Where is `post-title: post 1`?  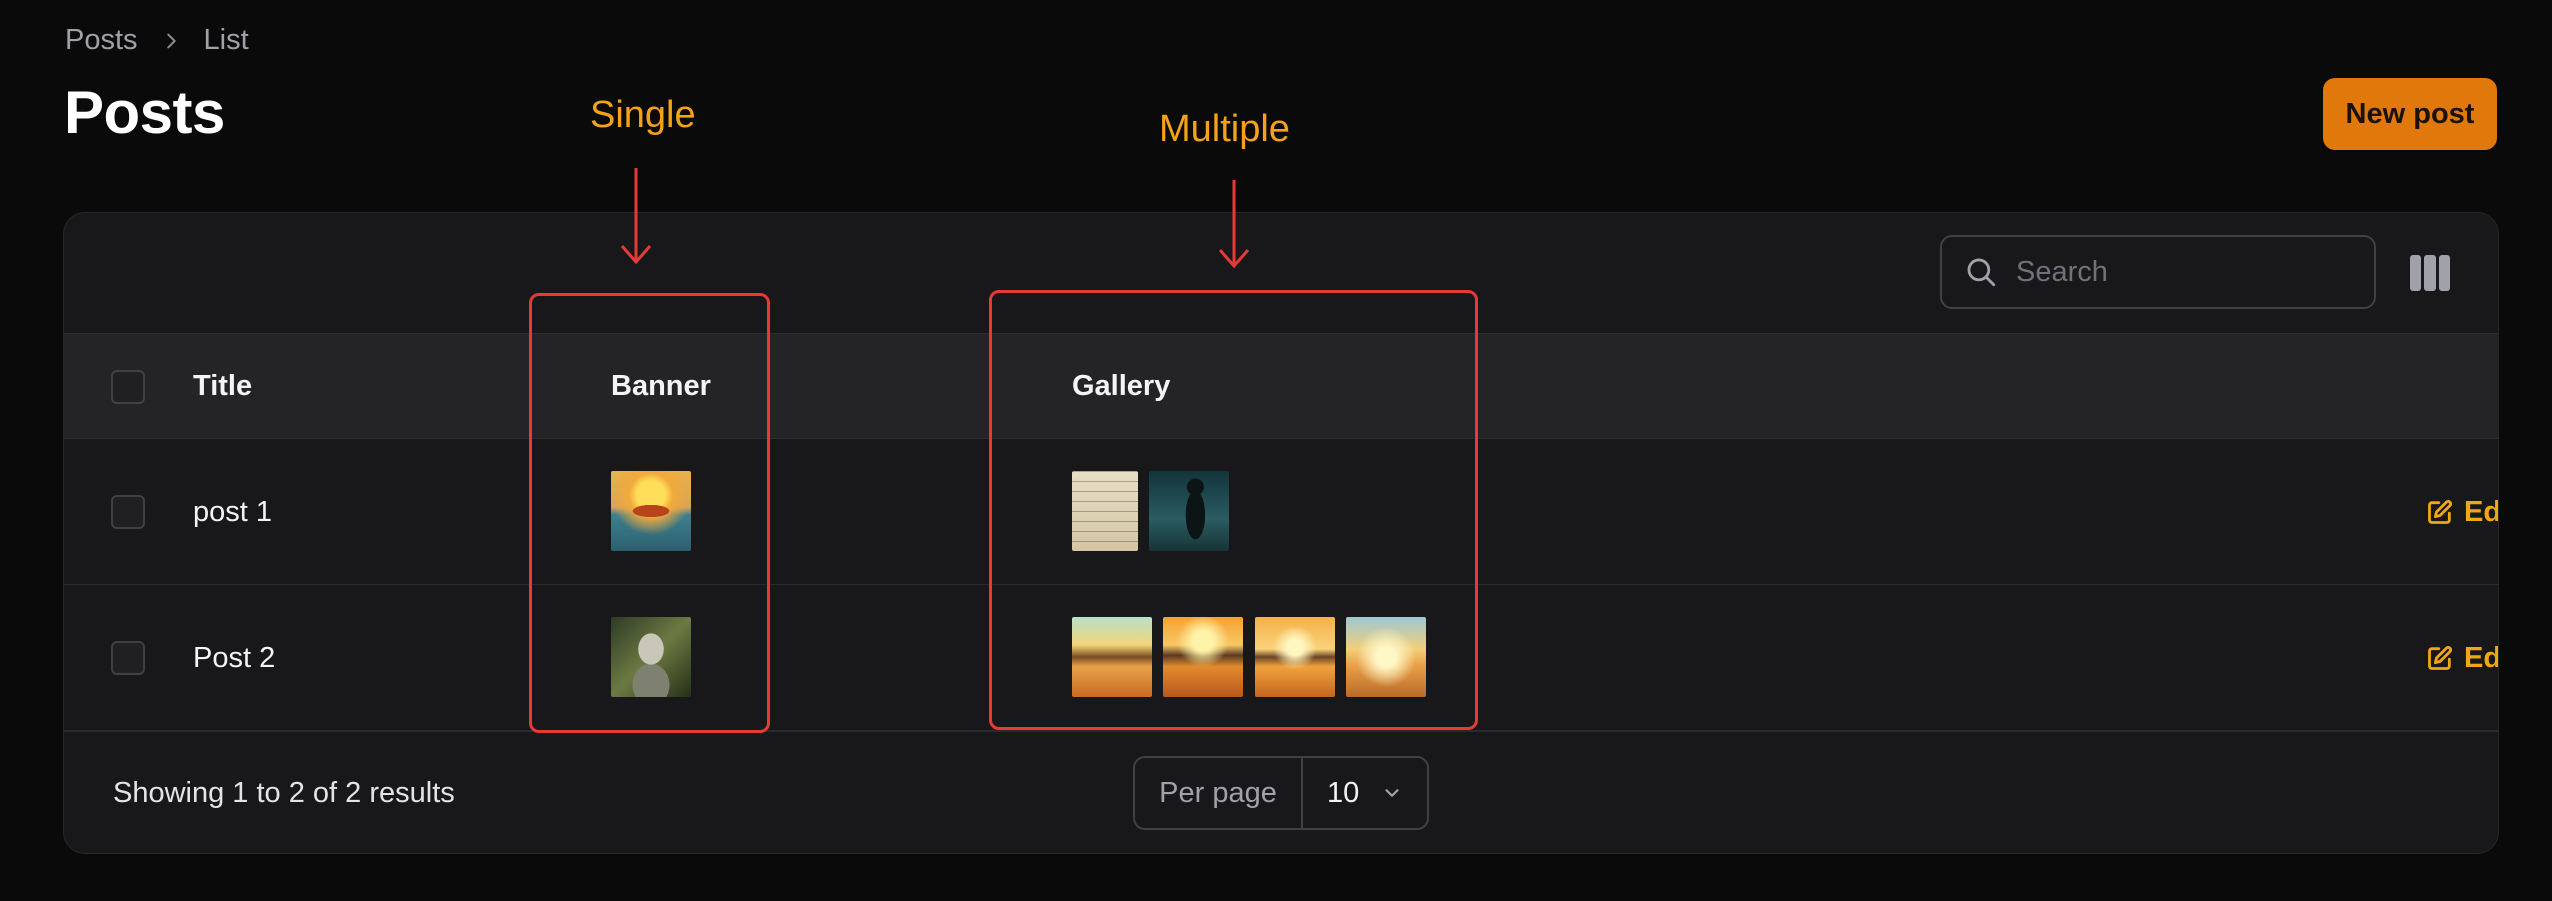
post-title: post 1 is located at coordinates (232, 511).